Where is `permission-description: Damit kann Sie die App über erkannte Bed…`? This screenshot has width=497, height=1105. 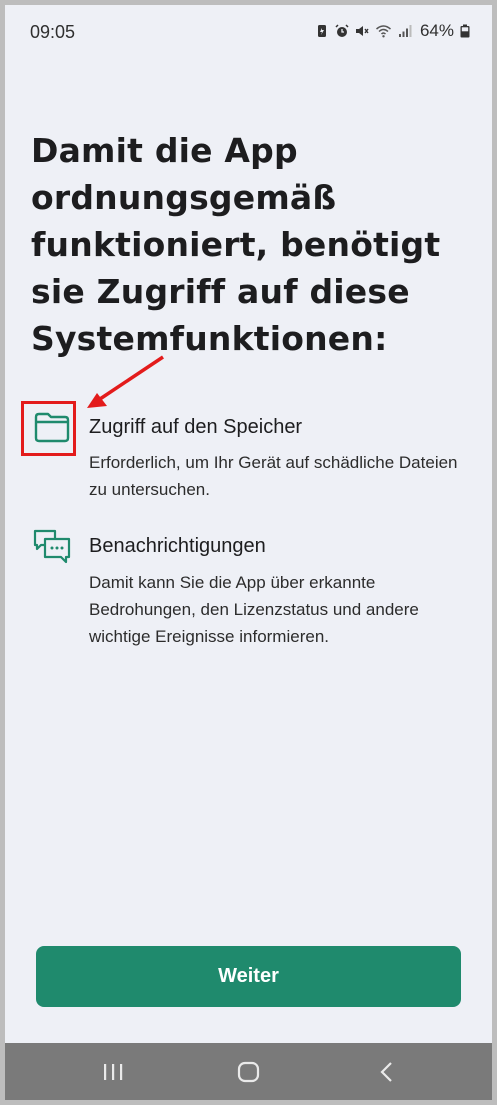
permission-description: Damit kann Sie die App über erkannte Bed… is located at coordinates (254, 609).